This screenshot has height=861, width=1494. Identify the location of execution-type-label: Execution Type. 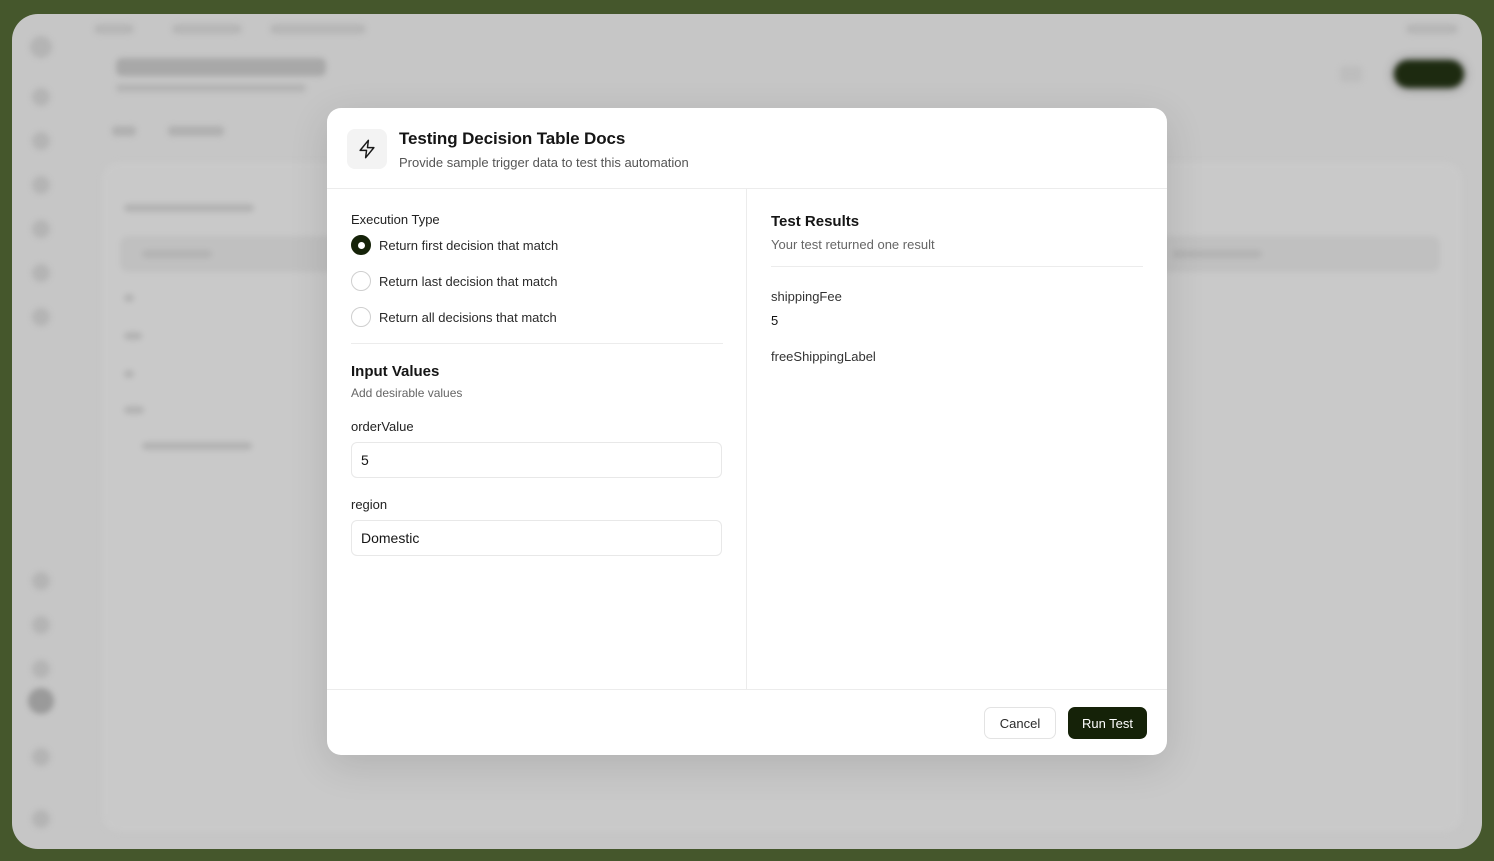
(395, 219).